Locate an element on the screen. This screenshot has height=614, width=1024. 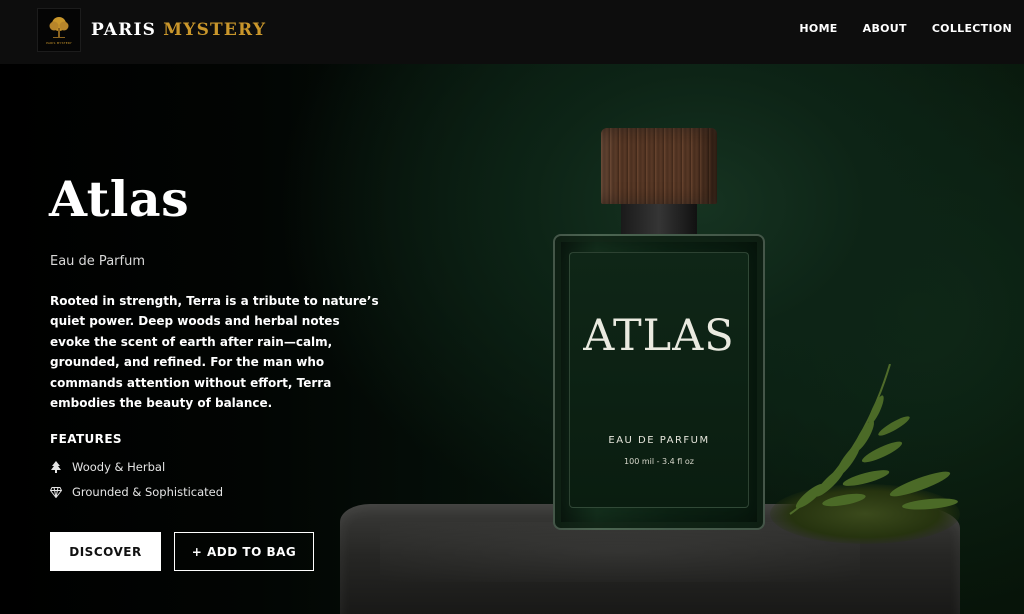
fern-leaf-image is located at coordinates (873, 439).